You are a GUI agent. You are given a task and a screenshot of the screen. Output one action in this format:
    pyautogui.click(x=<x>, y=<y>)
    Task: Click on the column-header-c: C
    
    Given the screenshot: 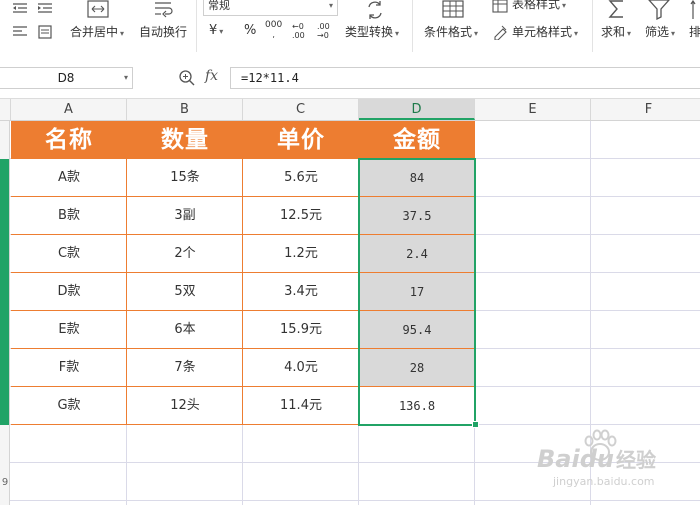 What is the action you would take?
    pyautogui.click(x=301, y=109)
    